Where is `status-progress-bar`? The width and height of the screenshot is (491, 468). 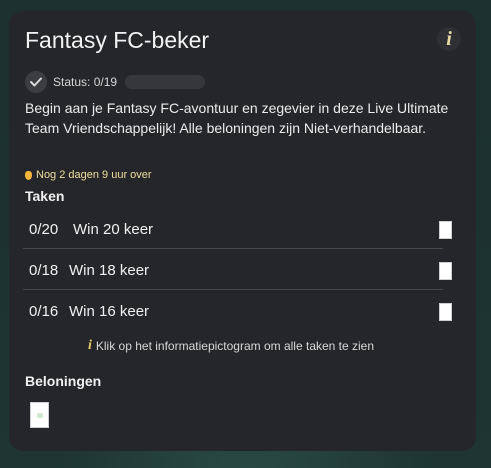
status-progress-bar is located at coordinates (165, 82).